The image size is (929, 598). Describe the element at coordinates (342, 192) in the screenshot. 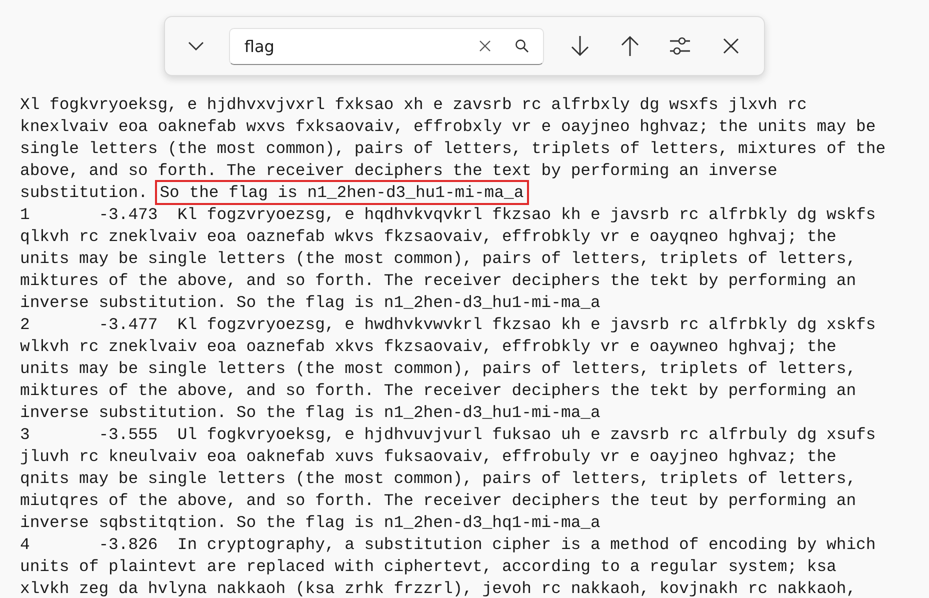

I see `search-match-highlight: So the flag is n1_2hen-d3_hu1-mi-ma_a` at that location.